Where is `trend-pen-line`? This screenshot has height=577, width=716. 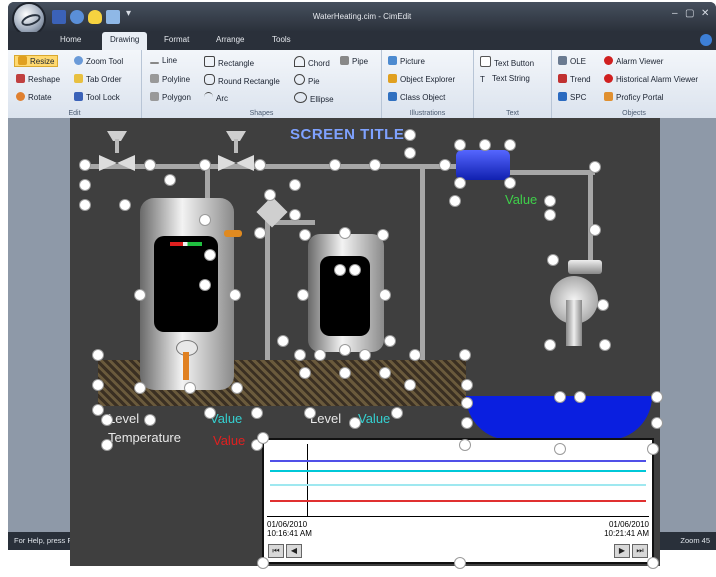 trend-pen-line is located at coordinates (458, 501).